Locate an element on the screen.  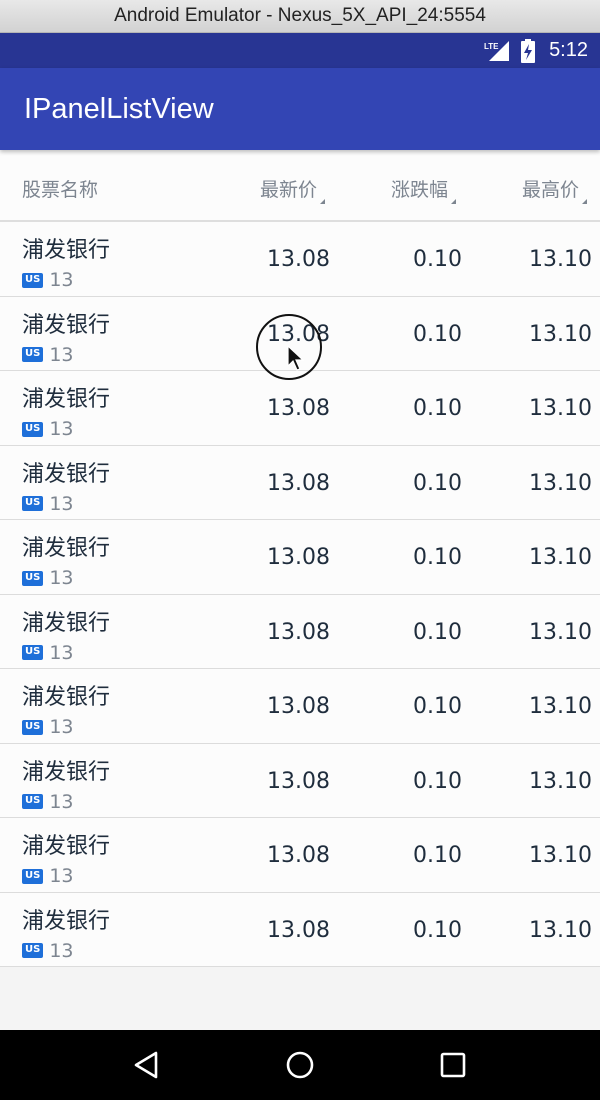
signal-icon: LTE is located at coordinates (497, 51).